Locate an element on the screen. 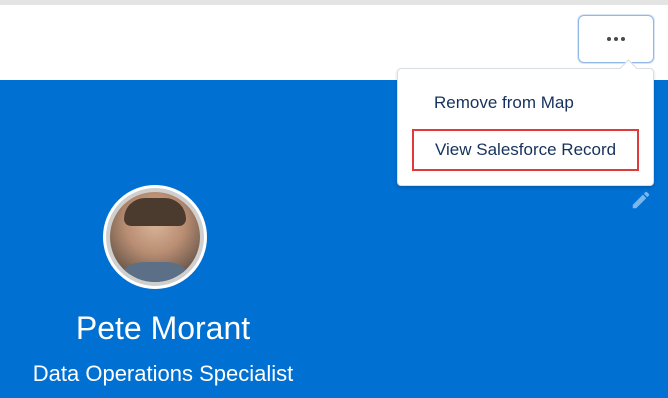 This screenshot has height=398, width=668. menu-item-label: View Salesforce Record is located at coordinates (526, 149).